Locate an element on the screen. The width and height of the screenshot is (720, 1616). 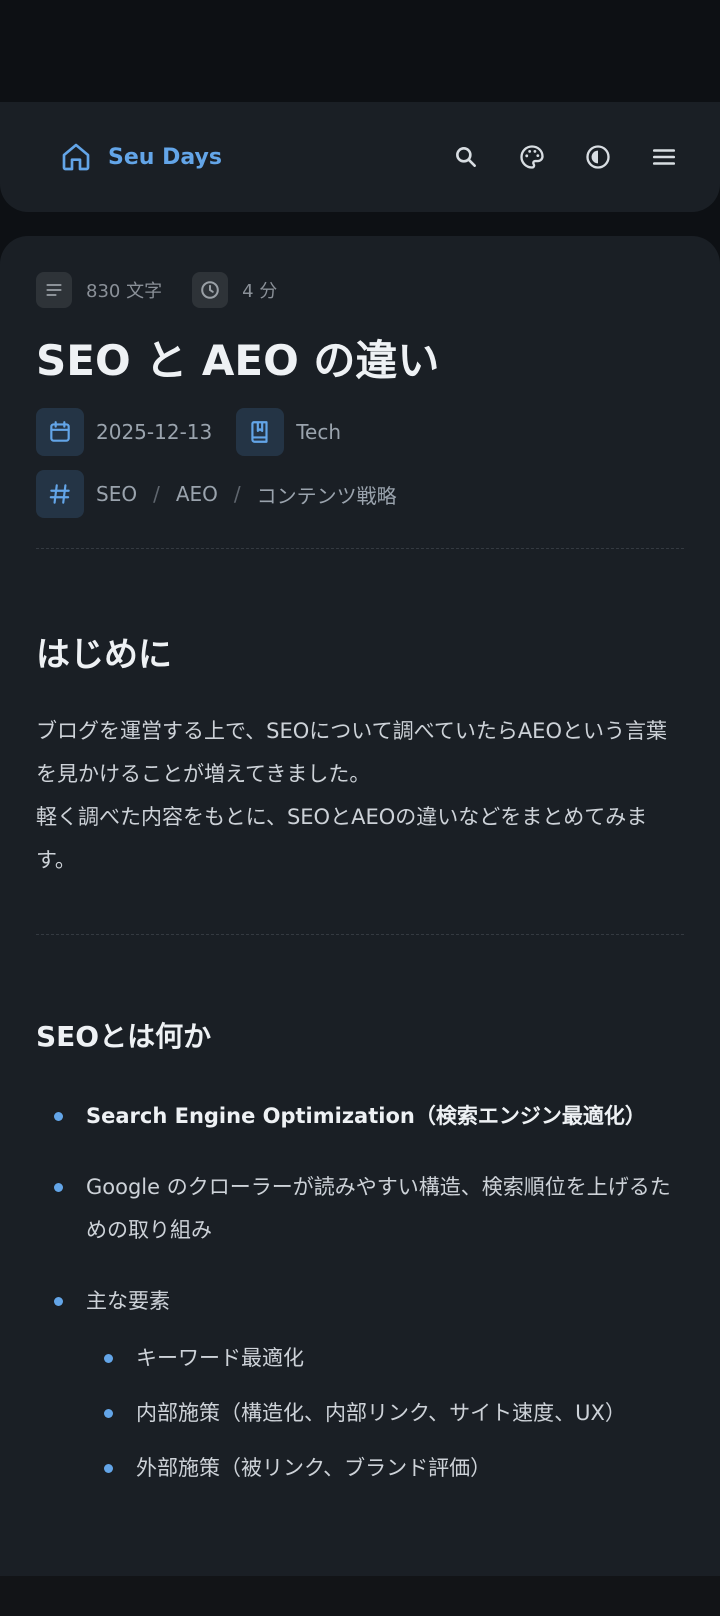
intro-heading: はじめに is located at coordinates (104, 655).